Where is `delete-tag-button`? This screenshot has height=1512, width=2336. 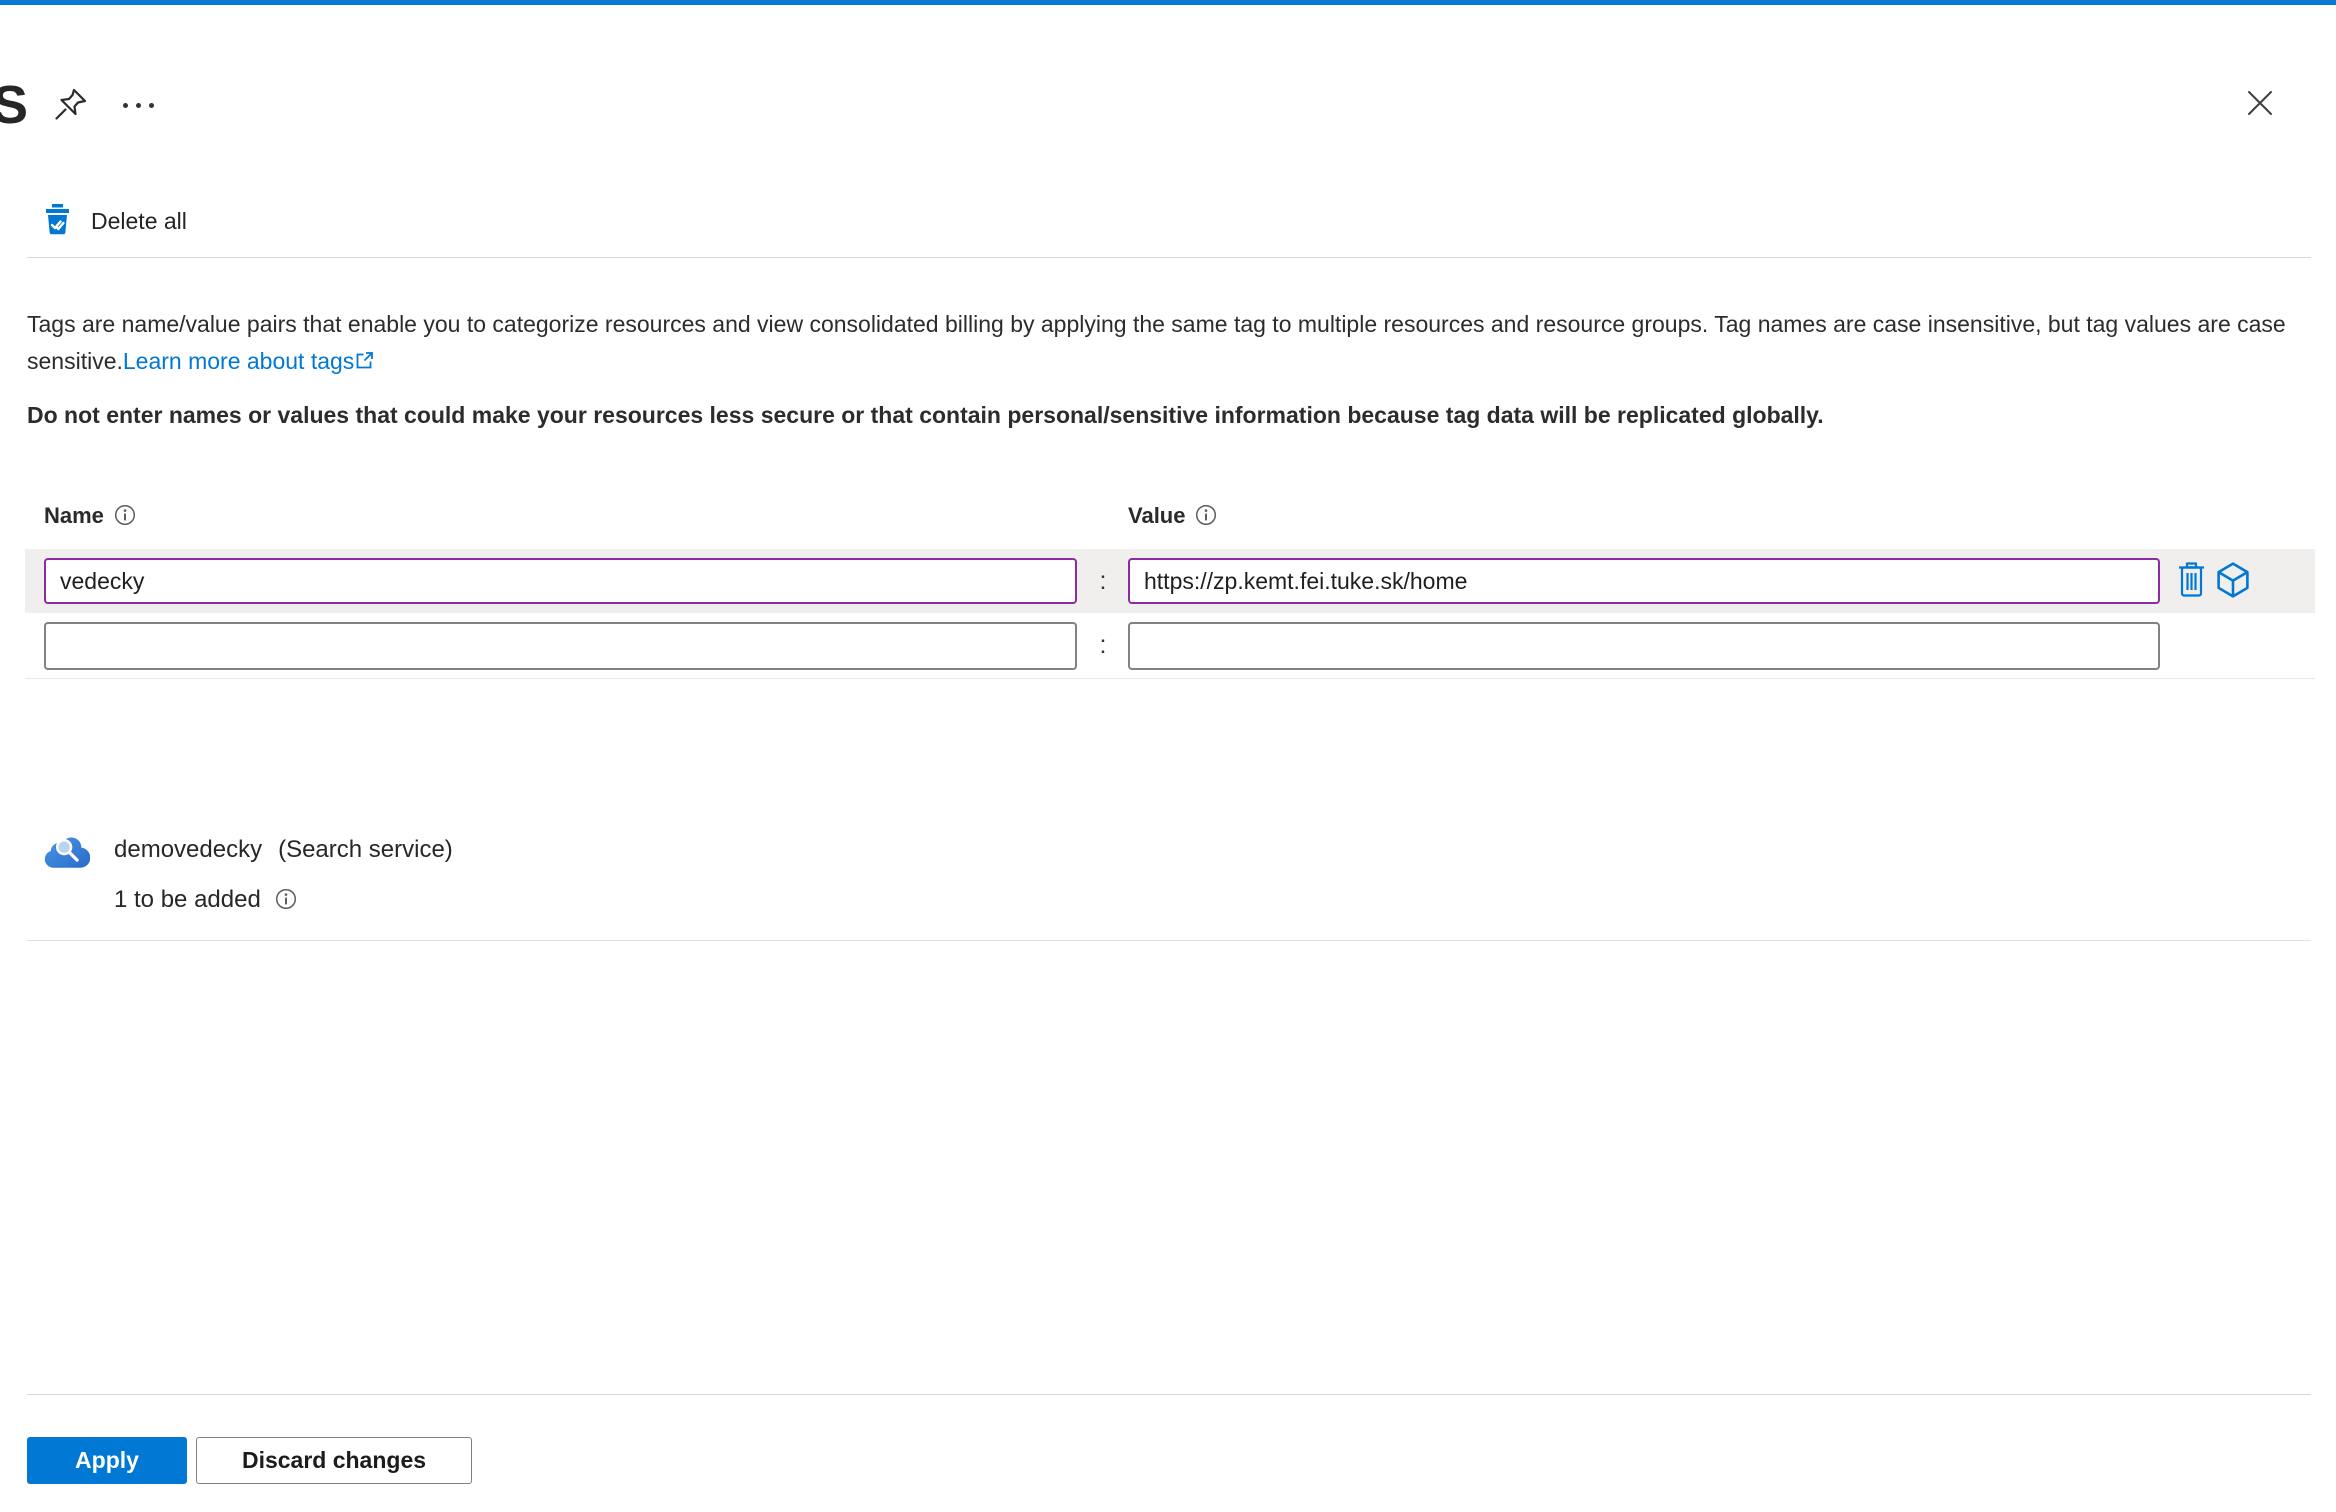 delete-tag-button is located at coordinates (2191, 581).